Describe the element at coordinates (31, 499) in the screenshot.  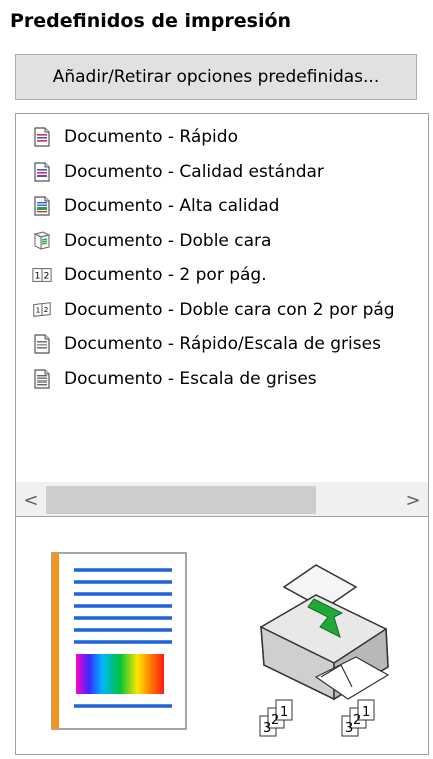
I see `scroll-left-button: <` at that location.